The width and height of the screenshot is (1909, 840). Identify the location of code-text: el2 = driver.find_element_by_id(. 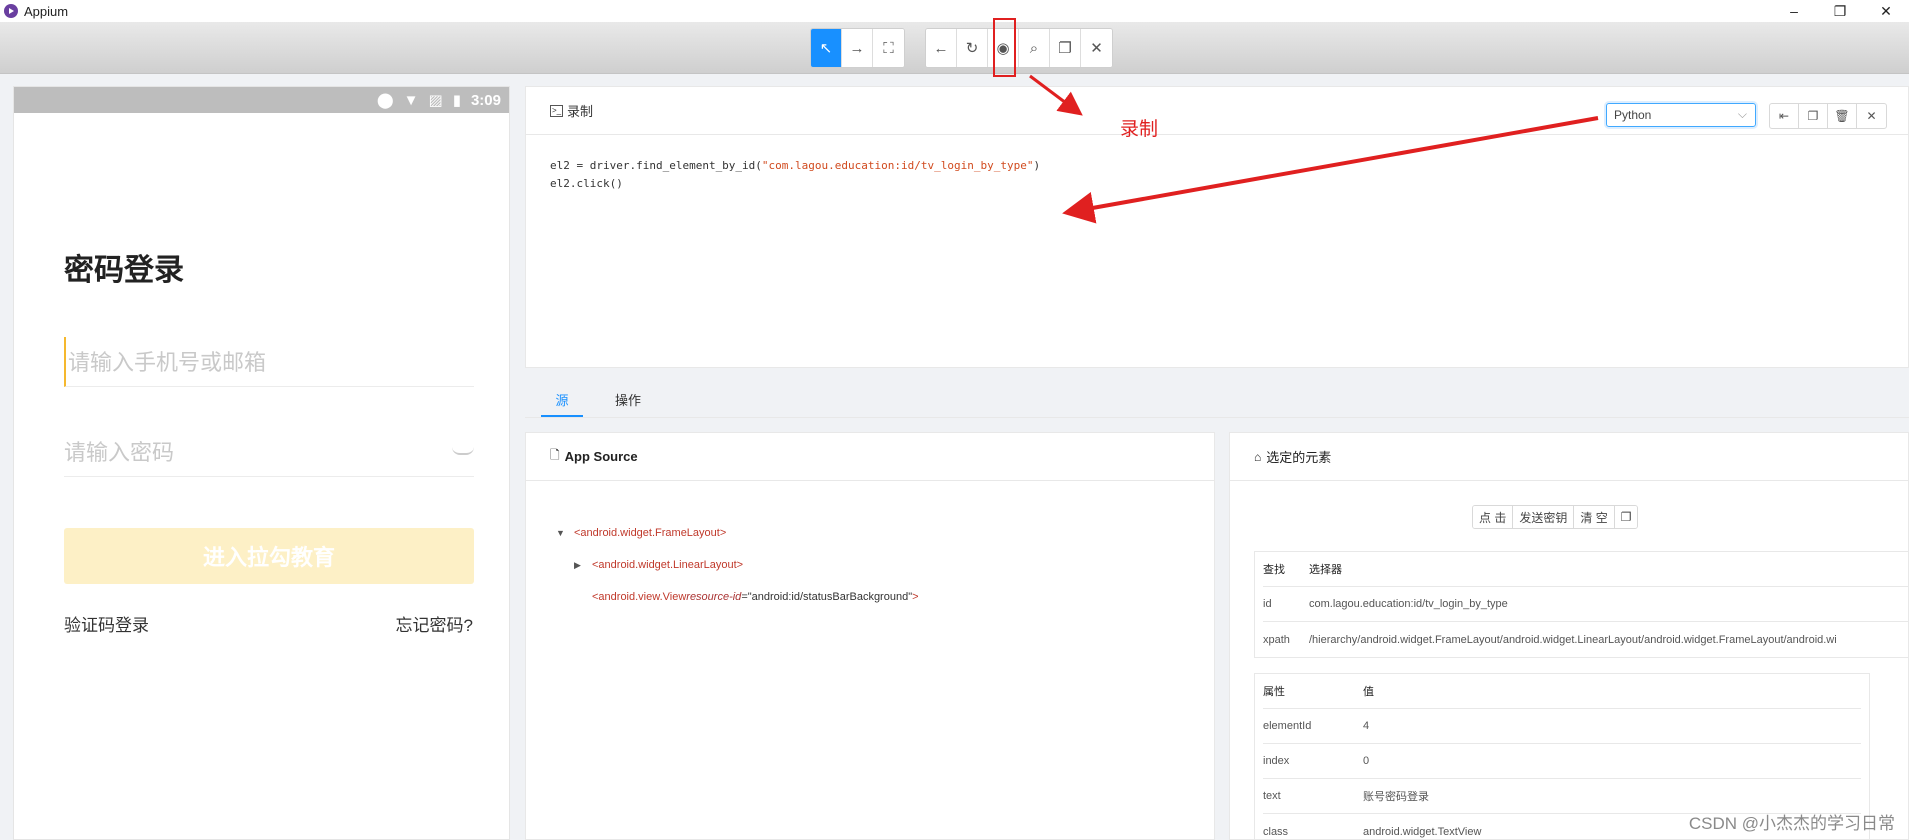
(656, 165).